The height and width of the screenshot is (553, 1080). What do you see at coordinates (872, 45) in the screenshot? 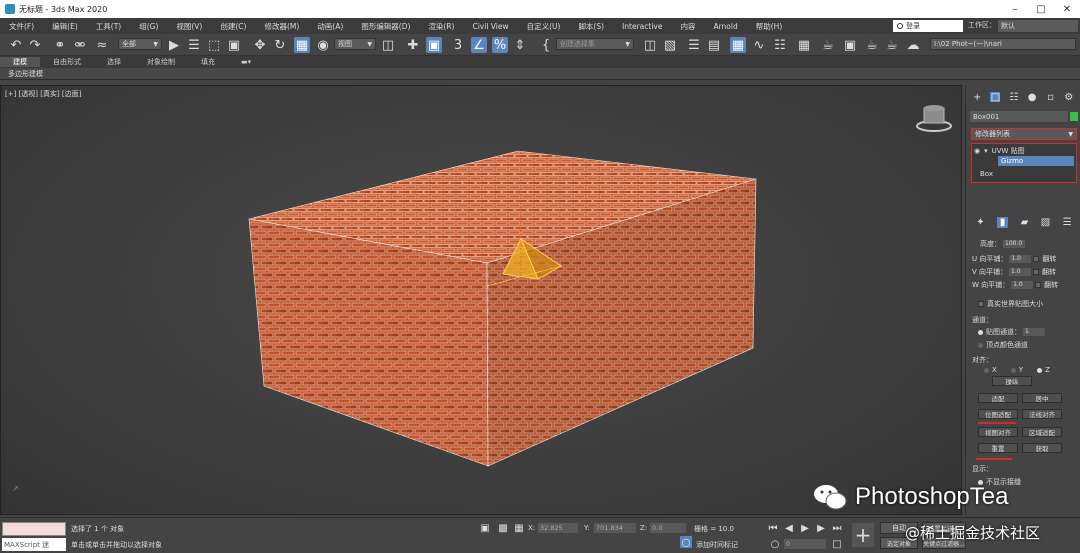
I see `render-production-icon: ☕` at bounding box center [872, 45].